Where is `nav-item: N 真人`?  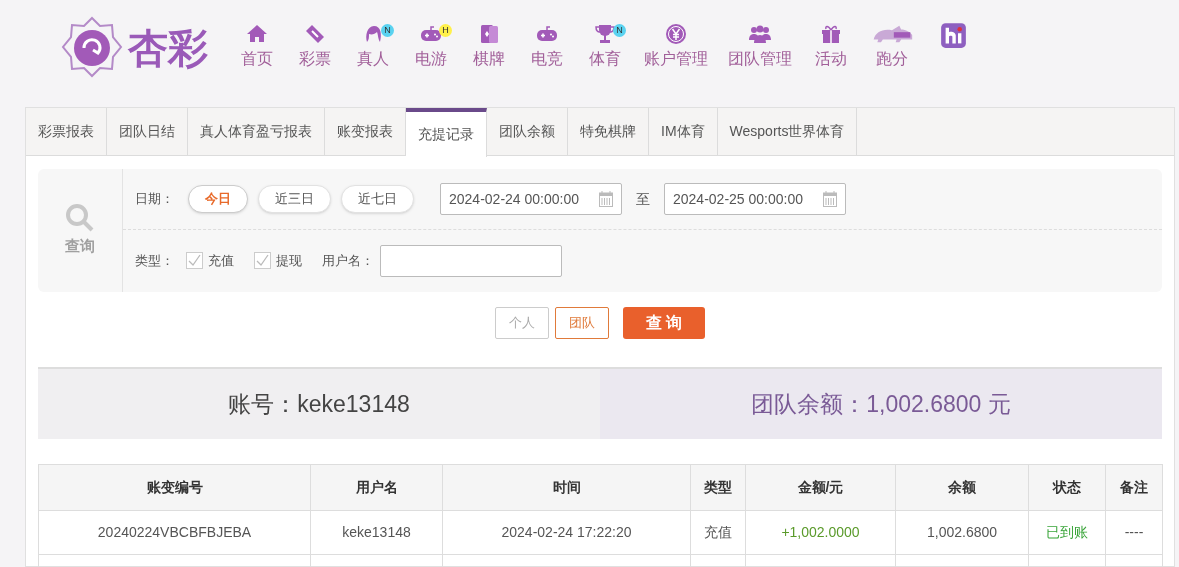
nav-item: N 真人 is located at coordinates (373, 43).